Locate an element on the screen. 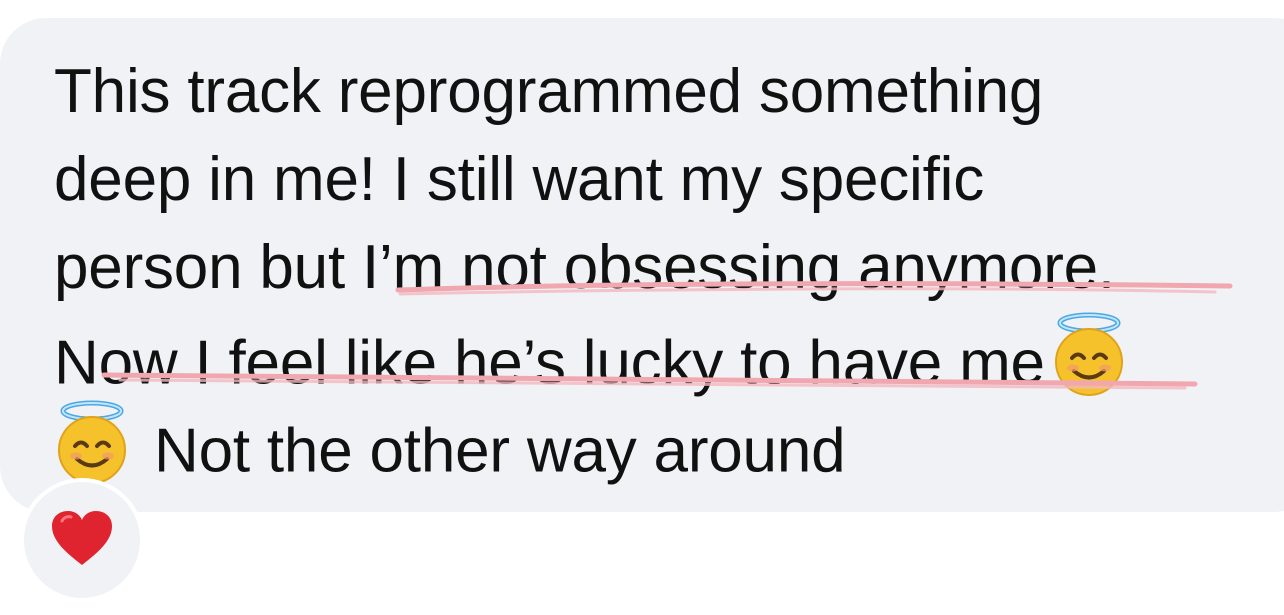  message-text-end: Not the other way around is located at coordinates (500, 451).